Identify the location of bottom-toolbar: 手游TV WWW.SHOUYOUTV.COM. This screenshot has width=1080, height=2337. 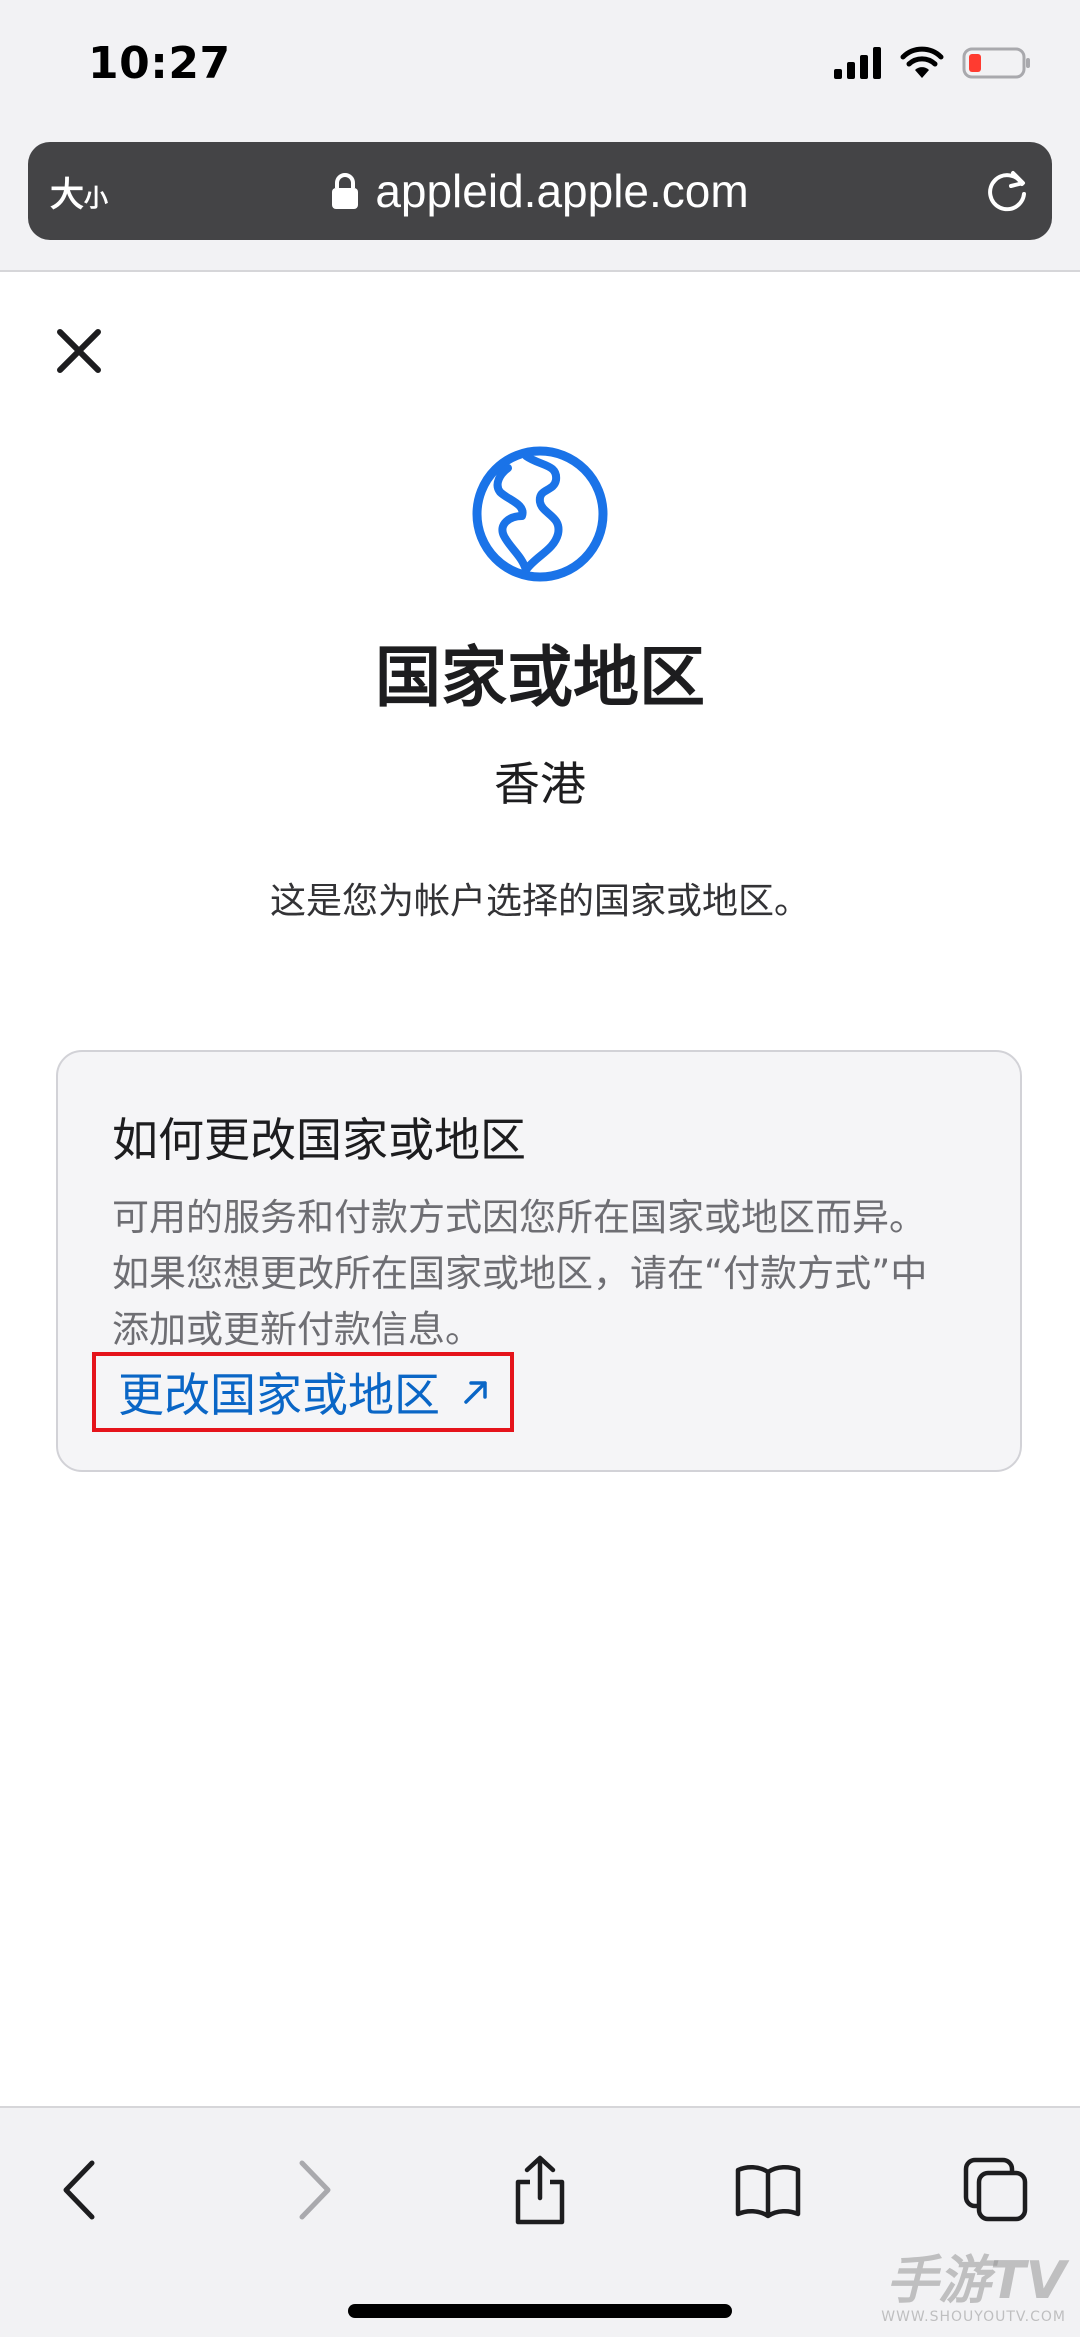
(540, 2221).